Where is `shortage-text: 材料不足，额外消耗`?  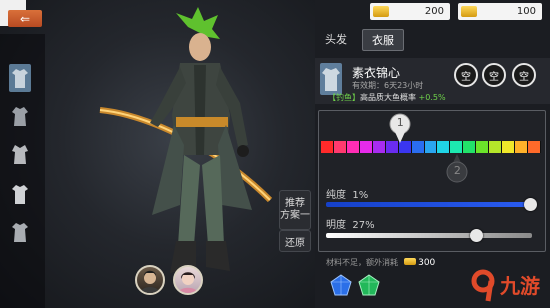 shortage-text: 材料不足，额外消耗 is located at coordinates (362, 262).